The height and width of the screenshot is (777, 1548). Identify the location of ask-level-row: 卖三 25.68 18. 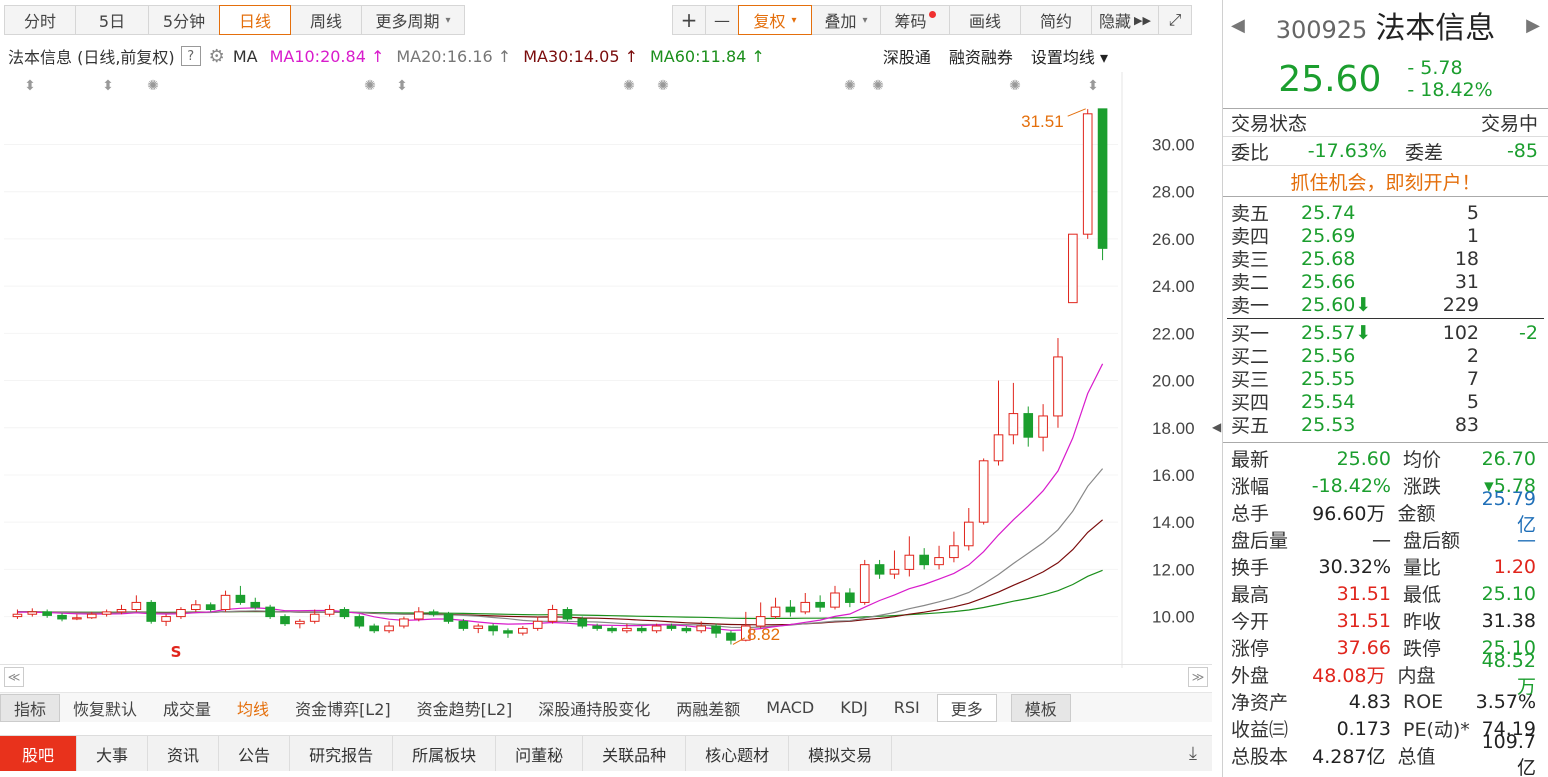
(1385, 259).